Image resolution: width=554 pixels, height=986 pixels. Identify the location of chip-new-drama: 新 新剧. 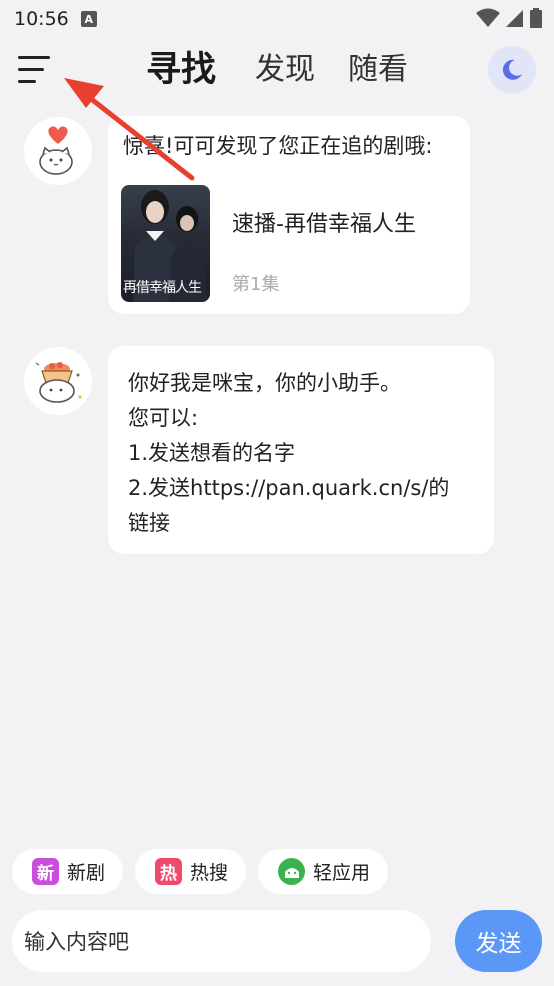
(68, 871).